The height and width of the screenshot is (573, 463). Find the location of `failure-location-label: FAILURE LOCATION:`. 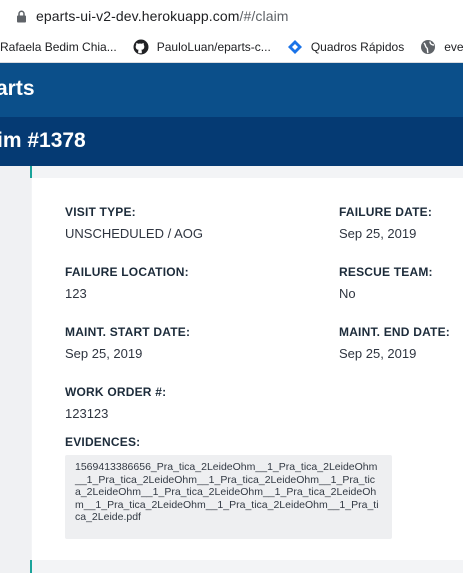

failure-location-label: FAILURE LOCATION: is located at coordinates (127, 272).